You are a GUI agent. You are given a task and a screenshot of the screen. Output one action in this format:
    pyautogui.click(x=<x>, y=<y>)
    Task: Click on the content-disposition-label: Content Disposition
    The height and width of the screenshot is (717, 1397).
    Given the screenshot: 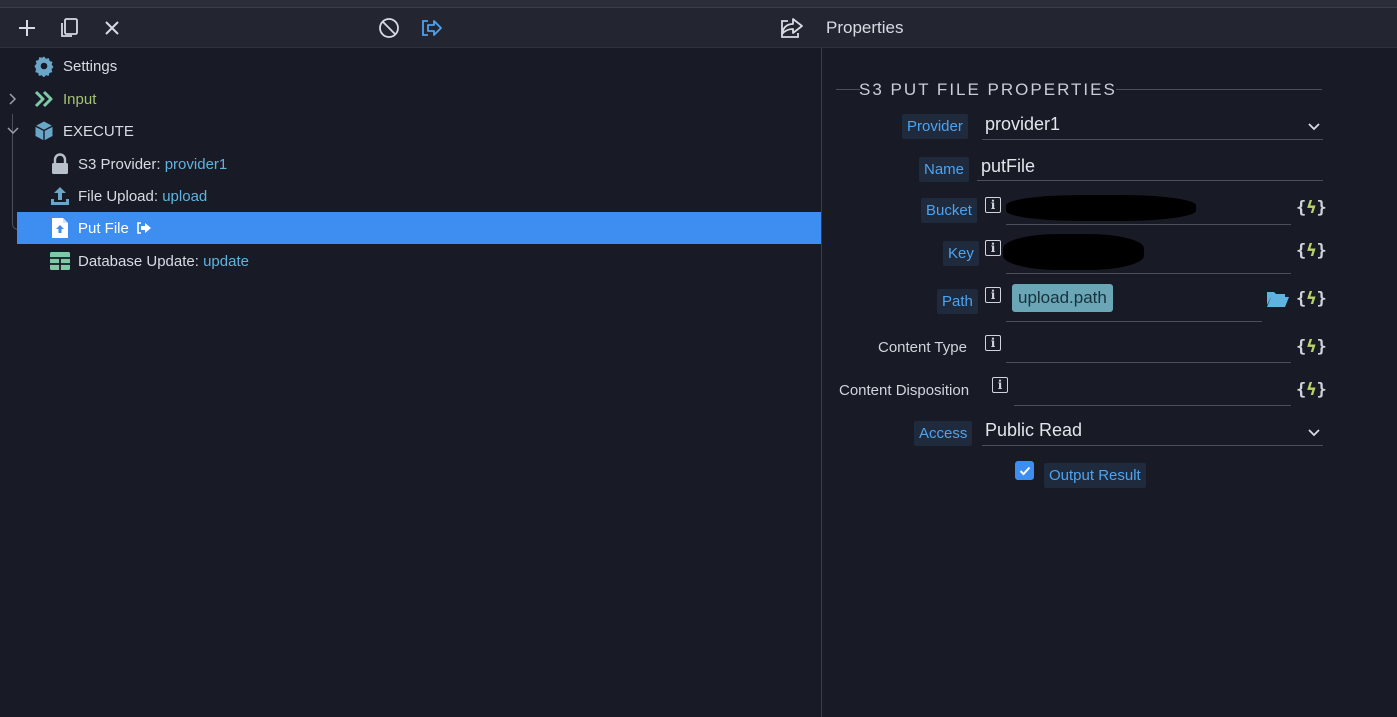 What is the action you would take?
    pyautogui.click(x=904, y=390)
    